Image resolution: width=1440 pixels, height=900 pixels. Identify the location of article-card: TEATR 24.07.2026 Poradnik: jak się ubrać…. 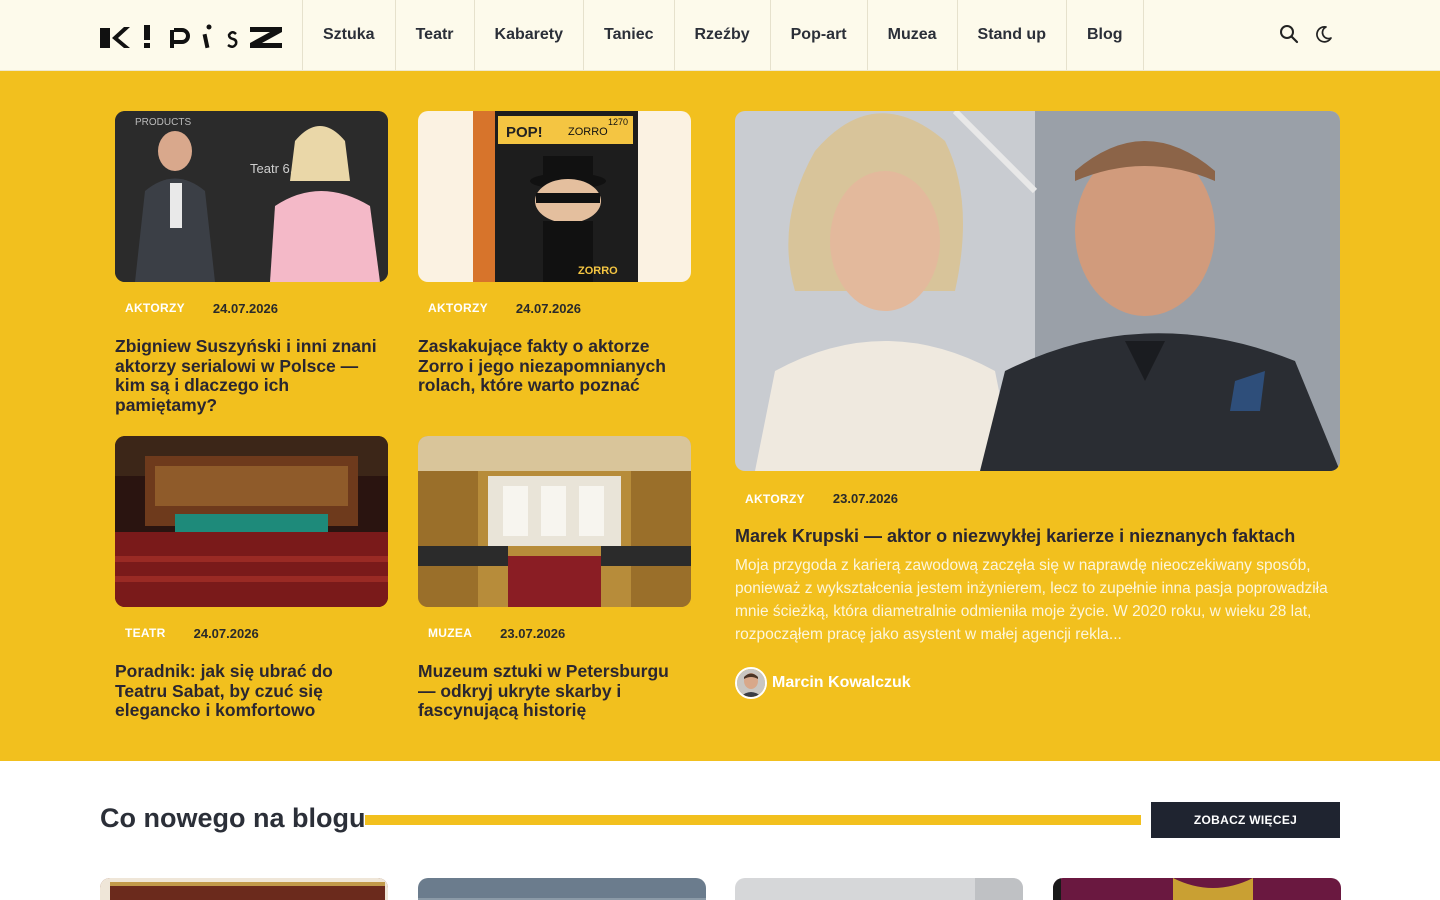
(251, 578).